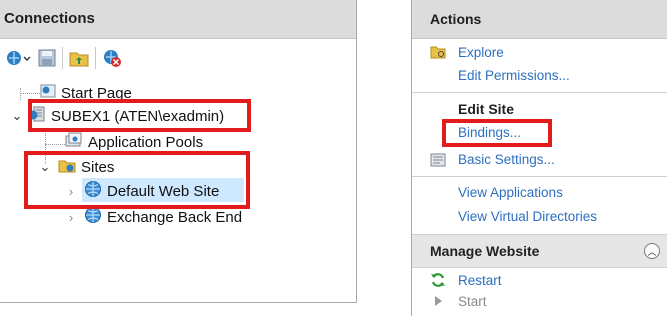 This screenshot has width=667, height=316. Describe the element at coordinates (137, 180) in the screenshot. I see `annotation-box-sites` at that location.